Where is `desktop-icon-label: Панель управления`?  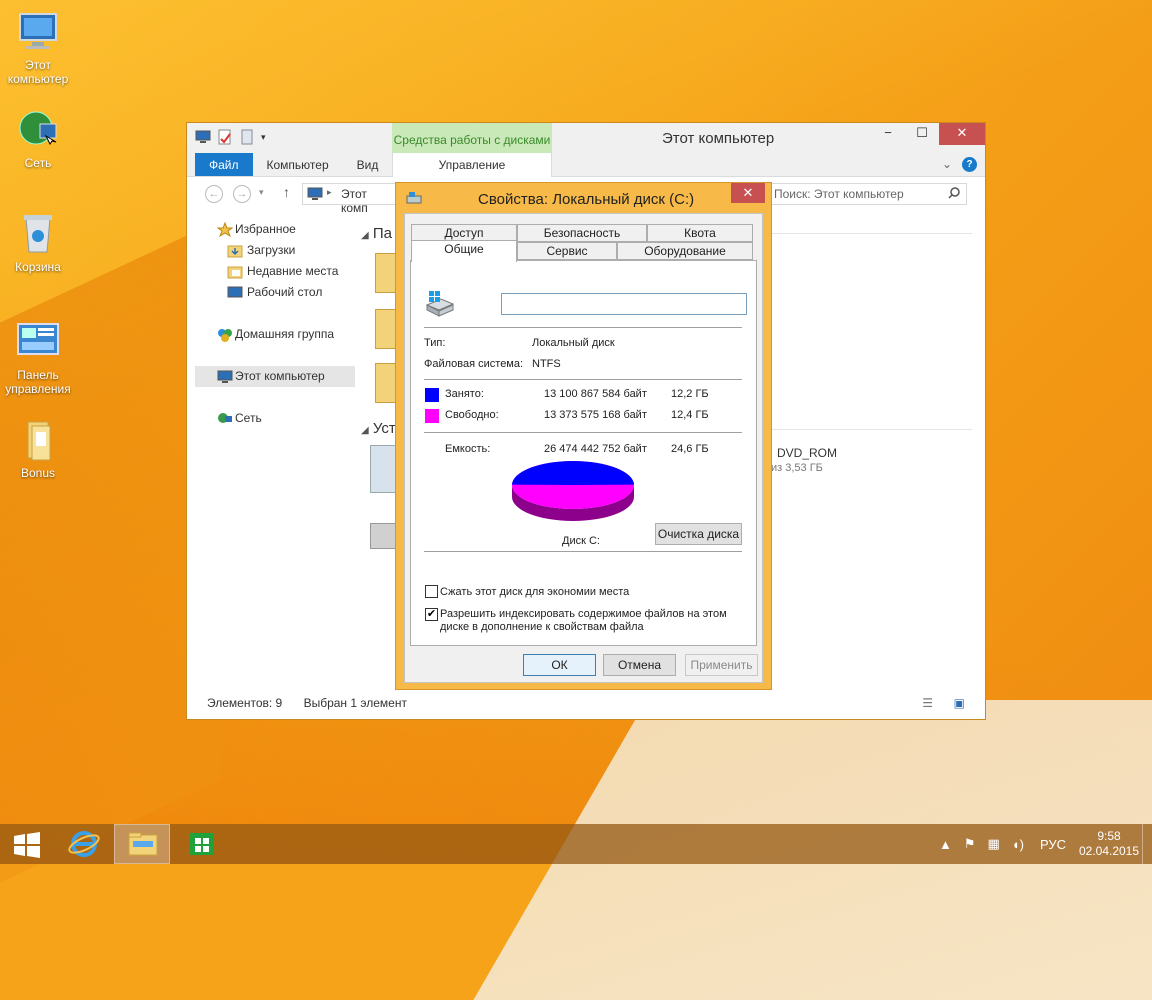
desktop-icon-label: Панель управления is located at coordinates (38, 382).